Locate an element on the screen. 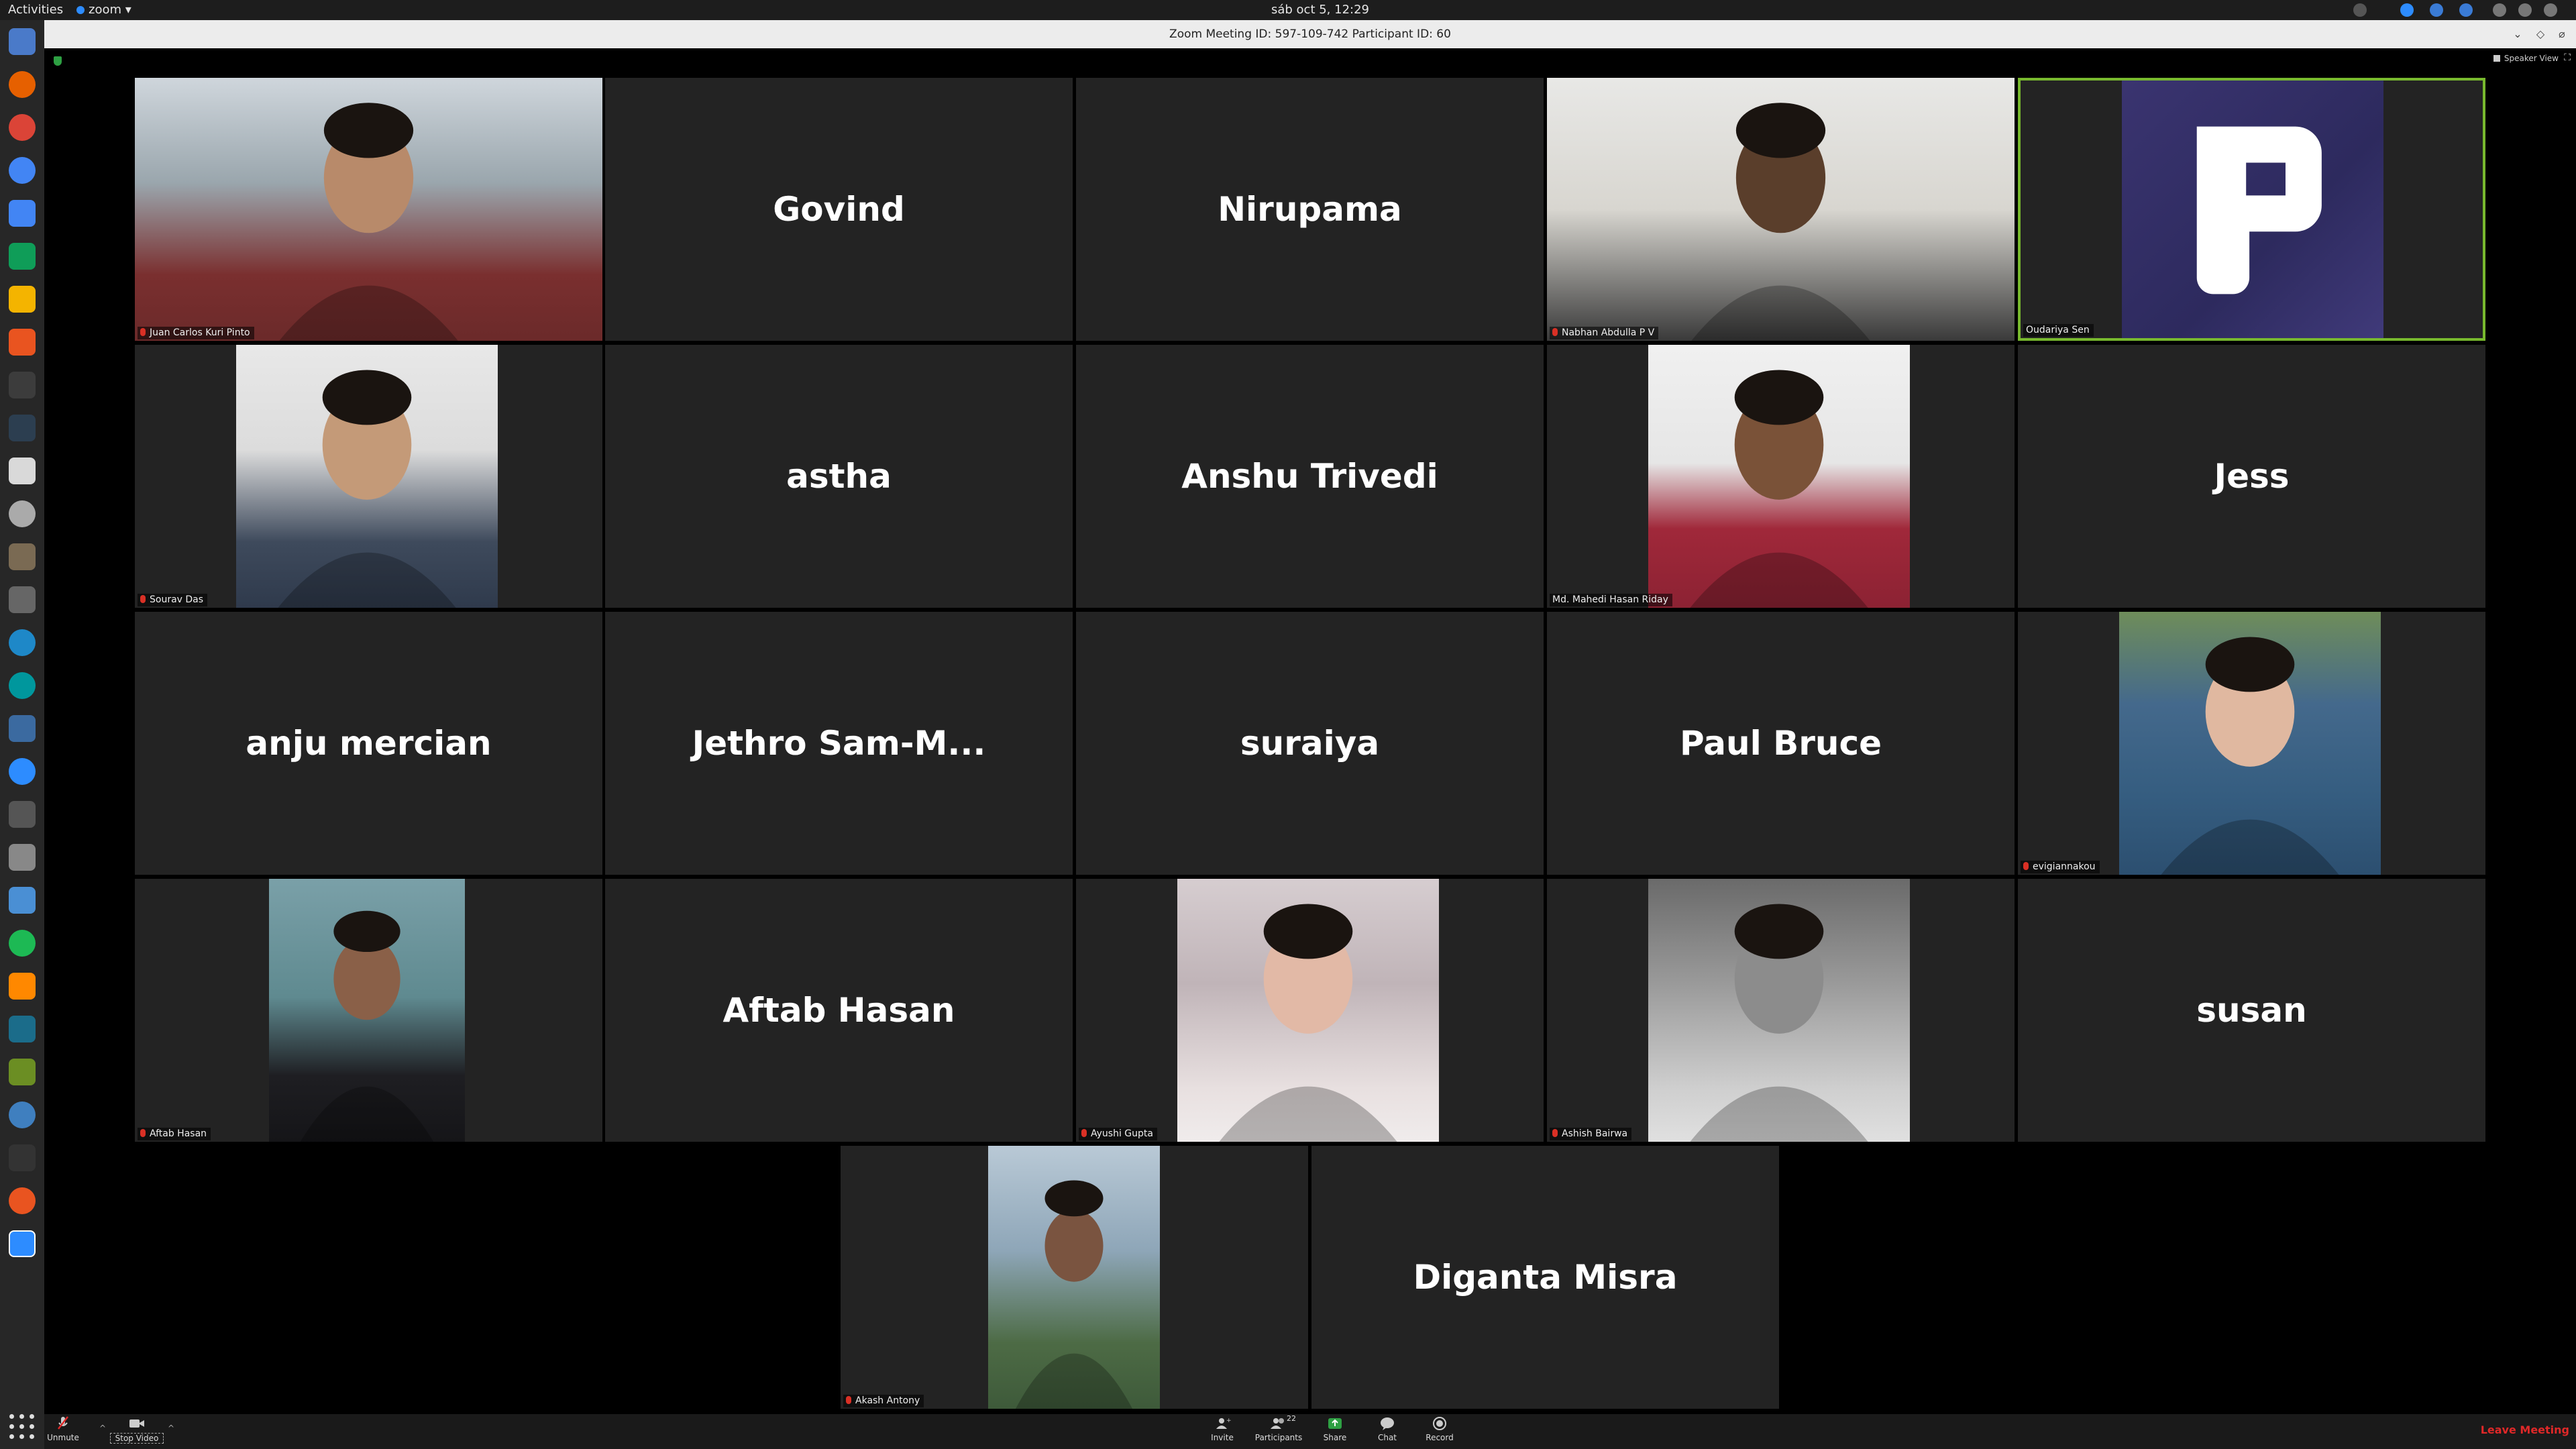 The image size is (2576, 1449). record-button: Record is located at coordinates (1439, 1428).